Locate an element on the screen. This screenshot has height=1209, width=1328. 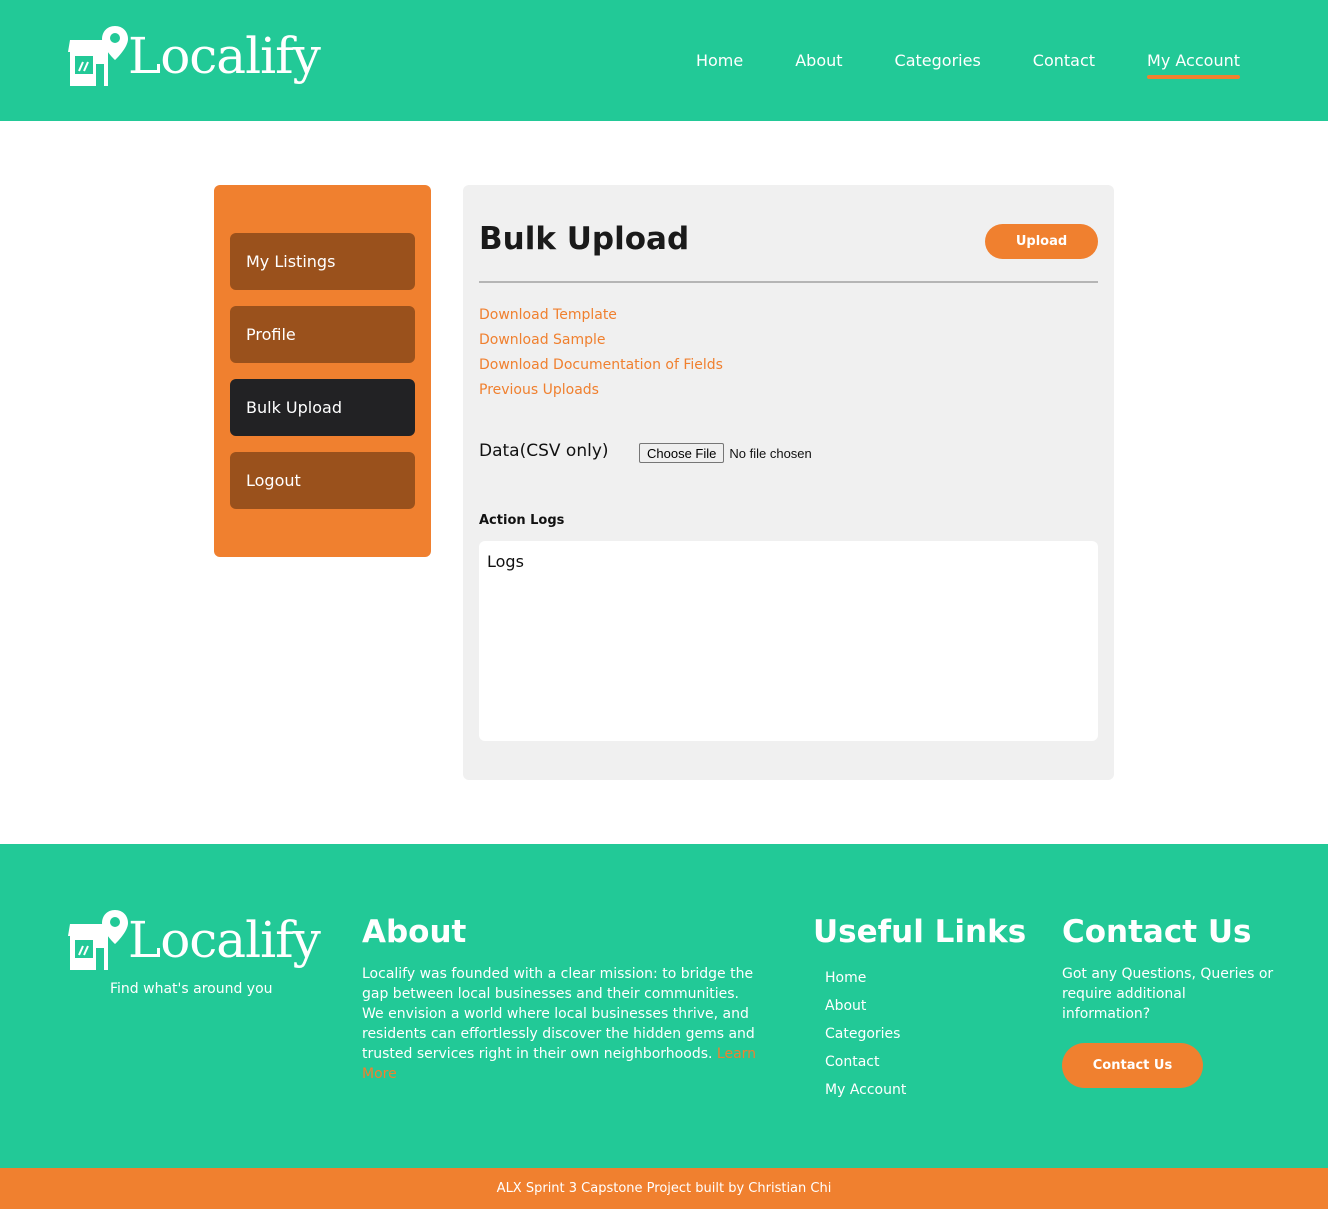
footer-logo: Localify is located at coordinates (193, 941).